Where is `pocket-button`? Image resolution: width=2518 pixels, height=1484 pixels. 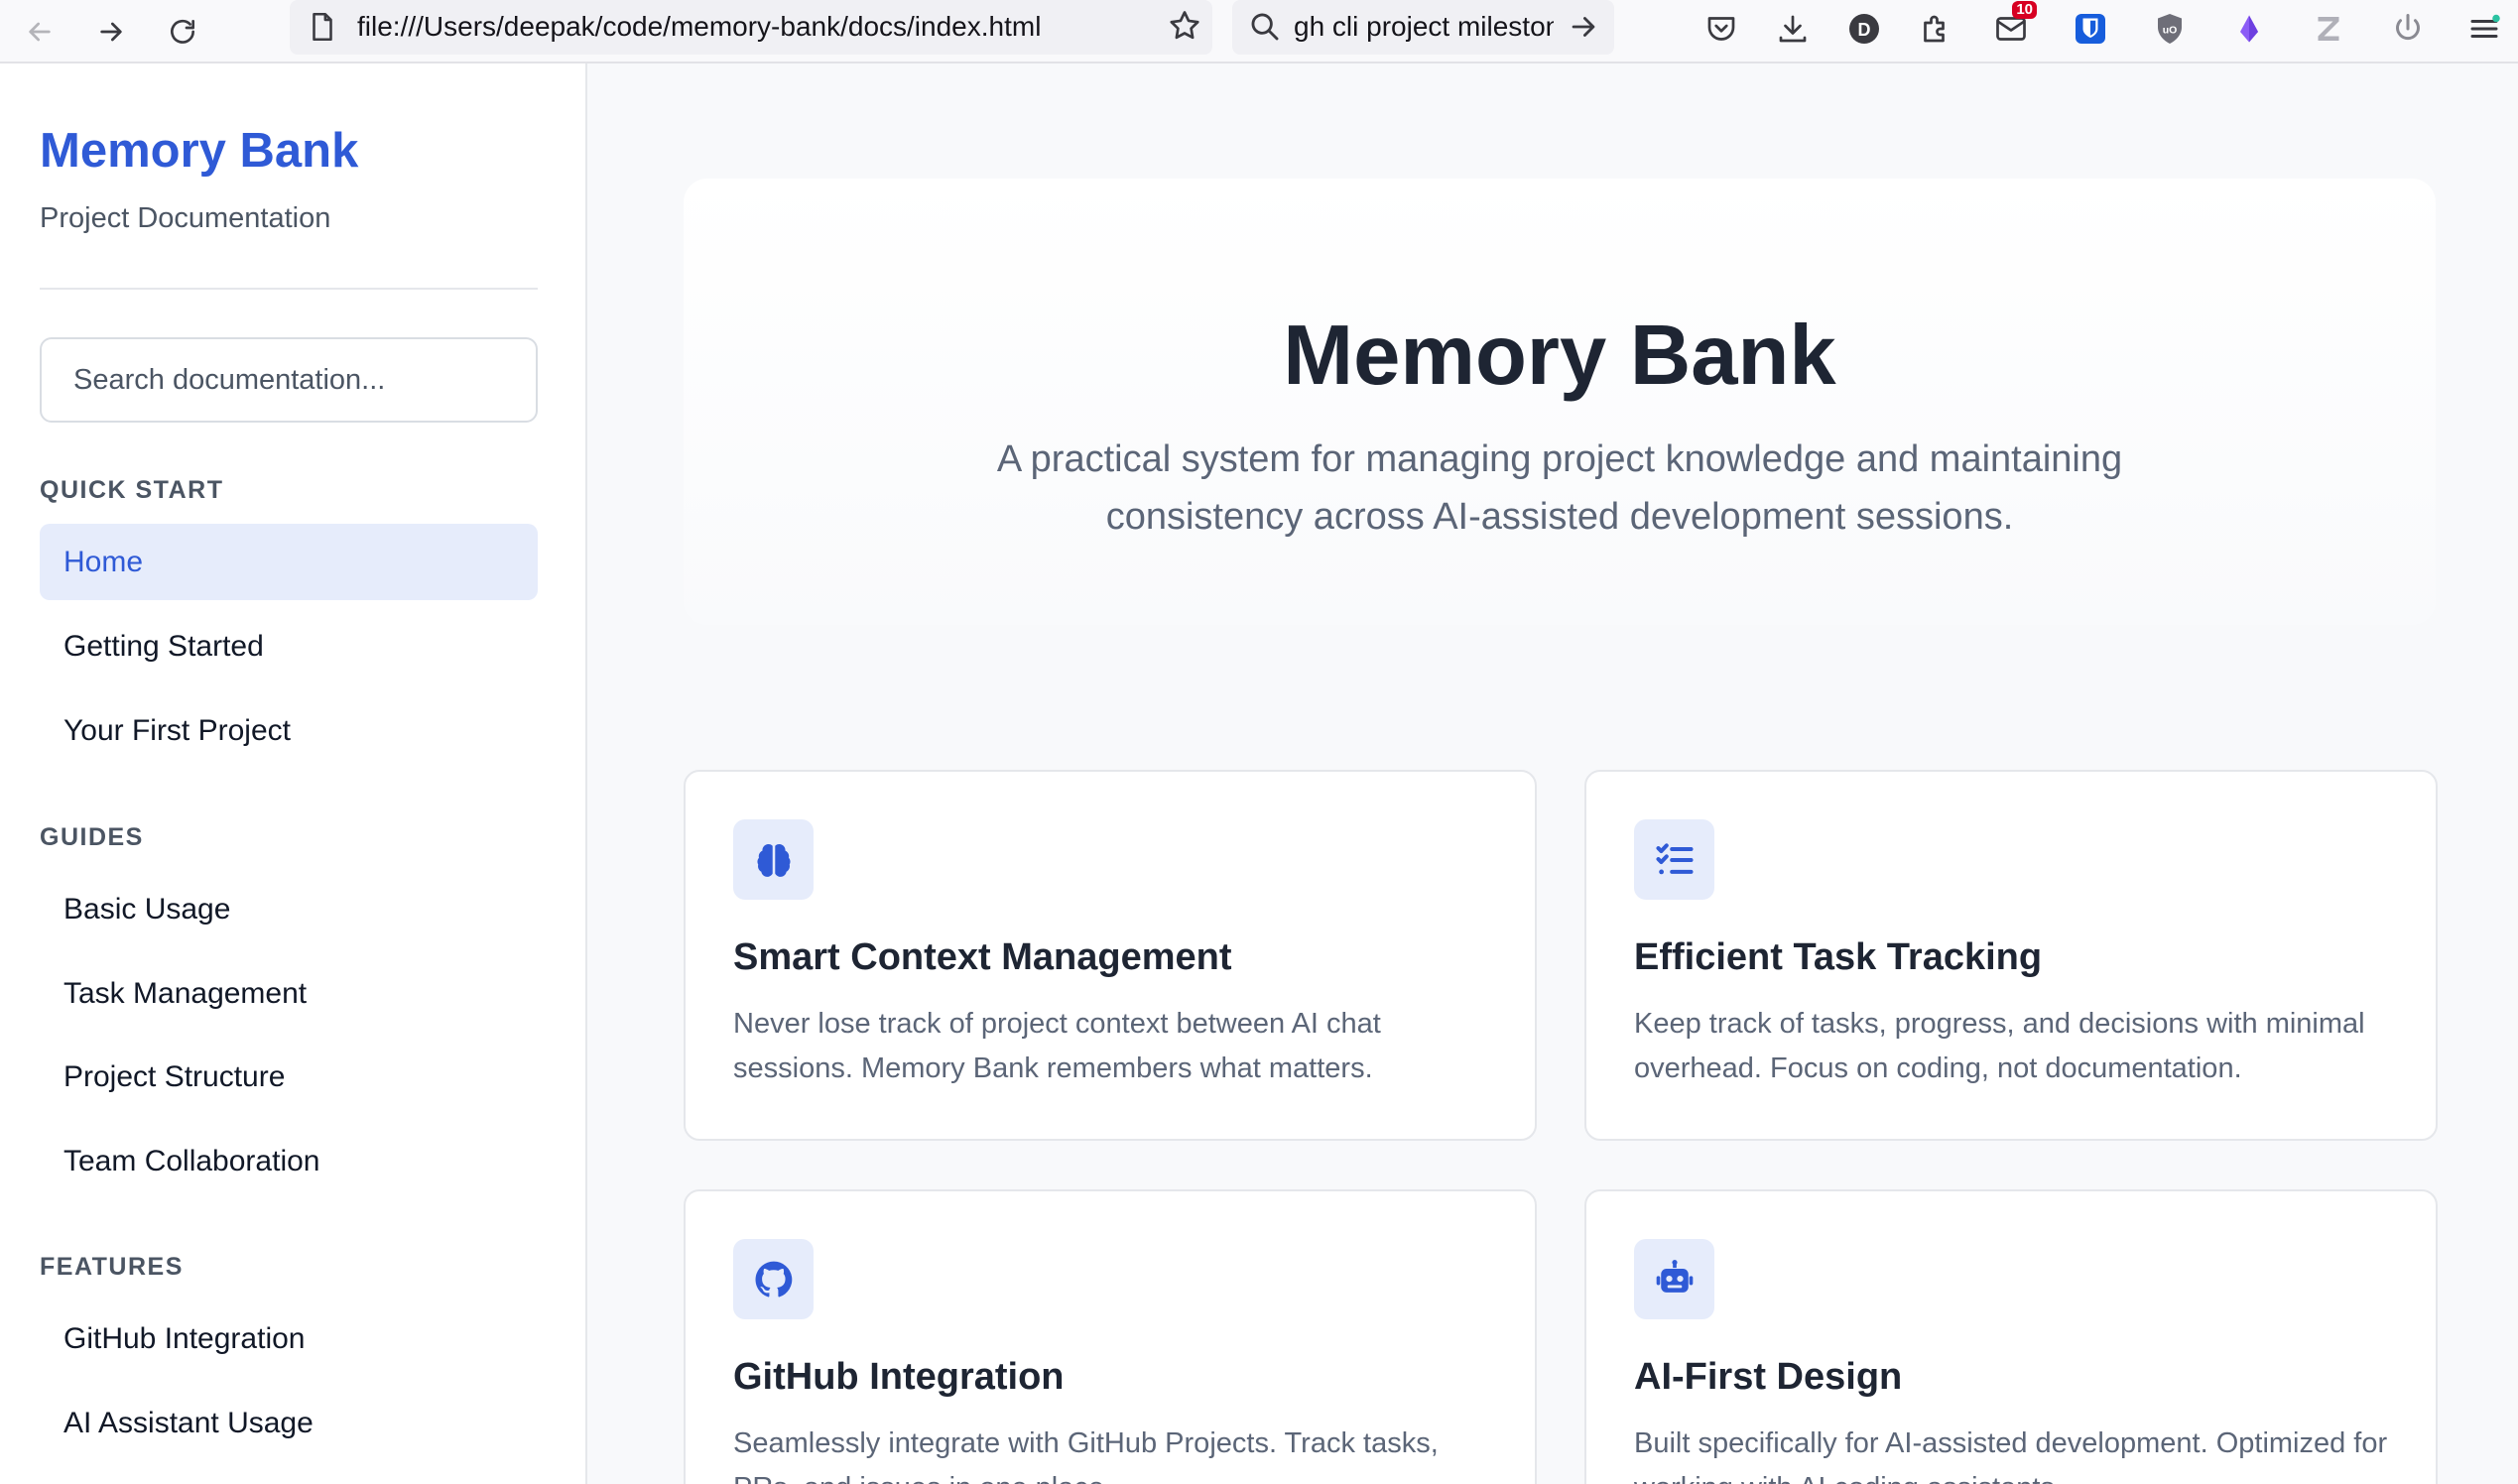 pocket-button is located at coordinates (1722, 29).